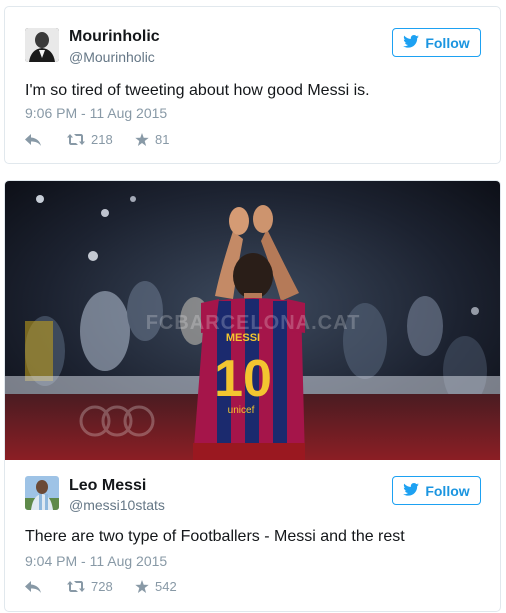 This screenshot has height=613, width=506. I want to click on like-count: 81, so click(162, 139).